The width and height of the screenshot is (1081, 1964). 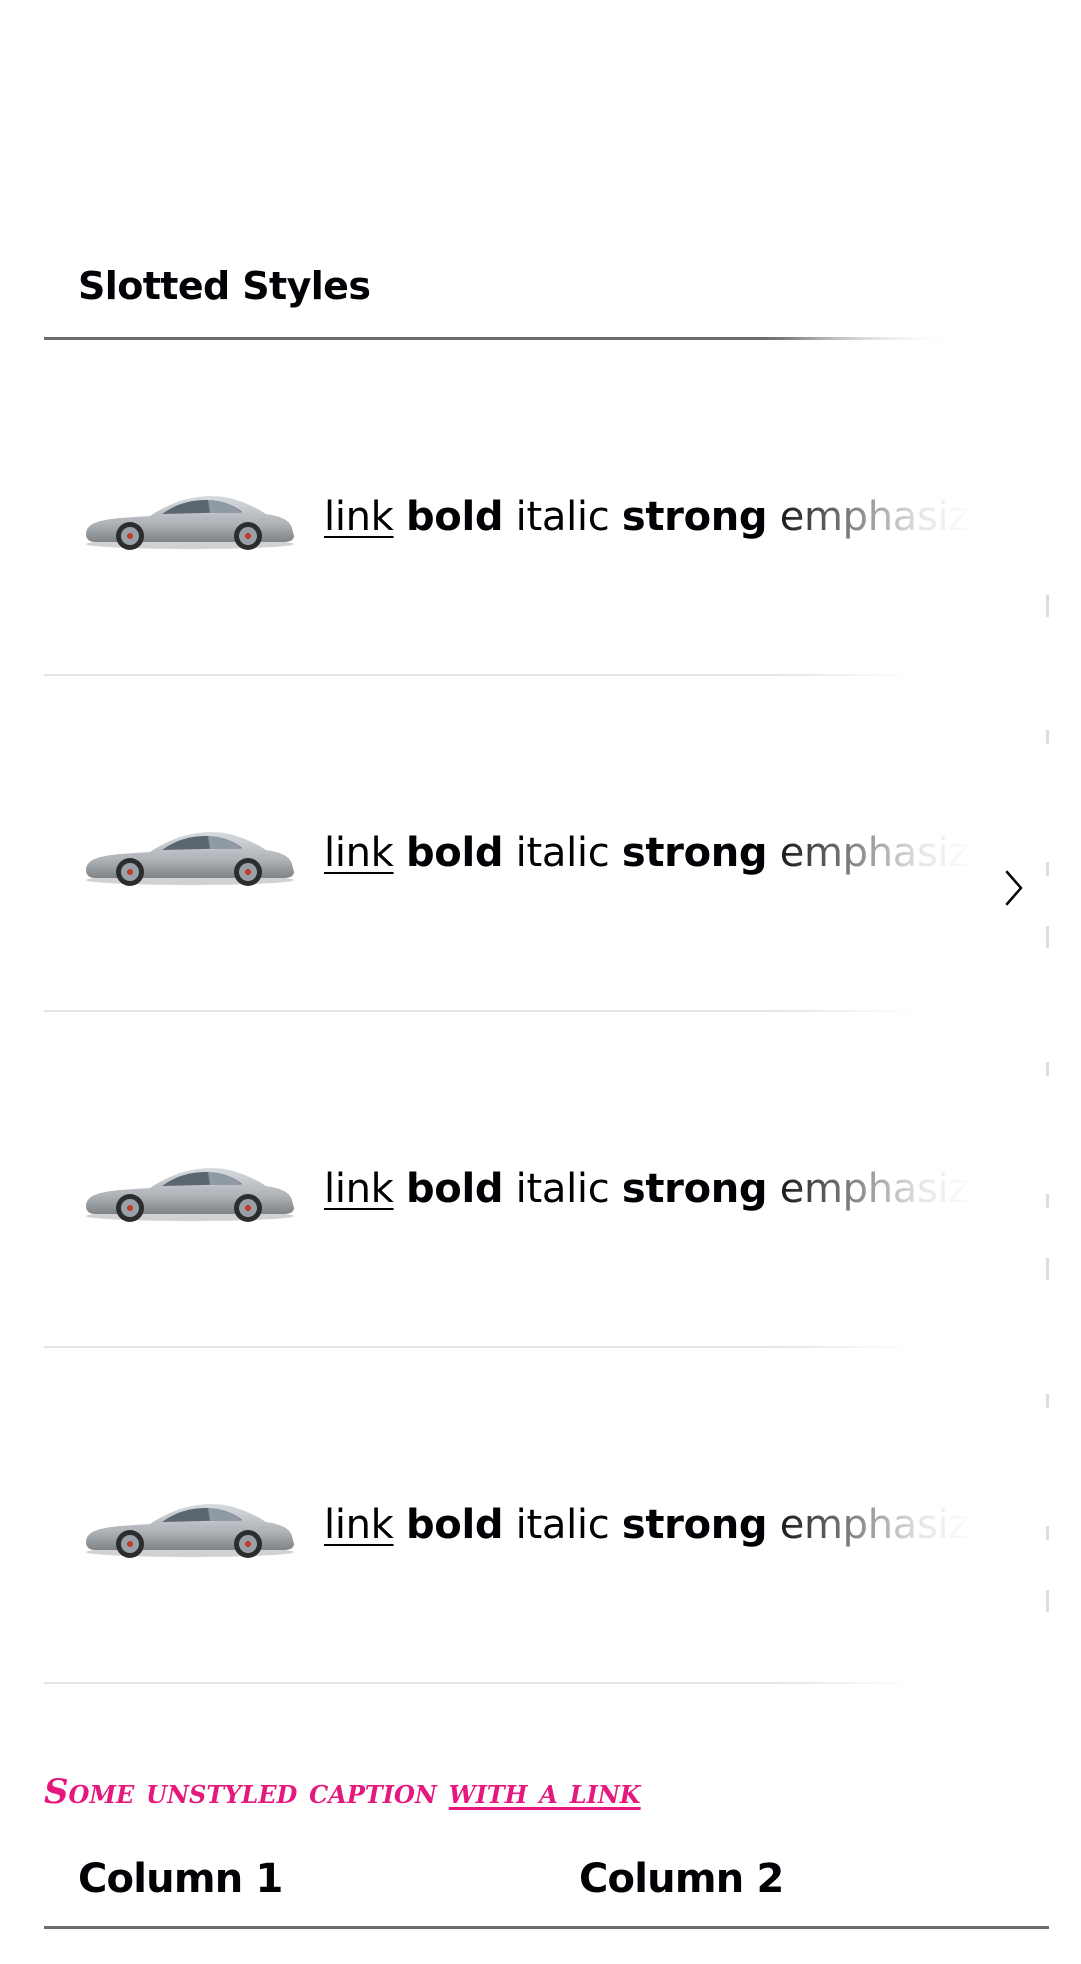 What do you see at coordinates (509, 1683) in the screenshot?
I see `row-divider` at bounding box center [509, 1683].